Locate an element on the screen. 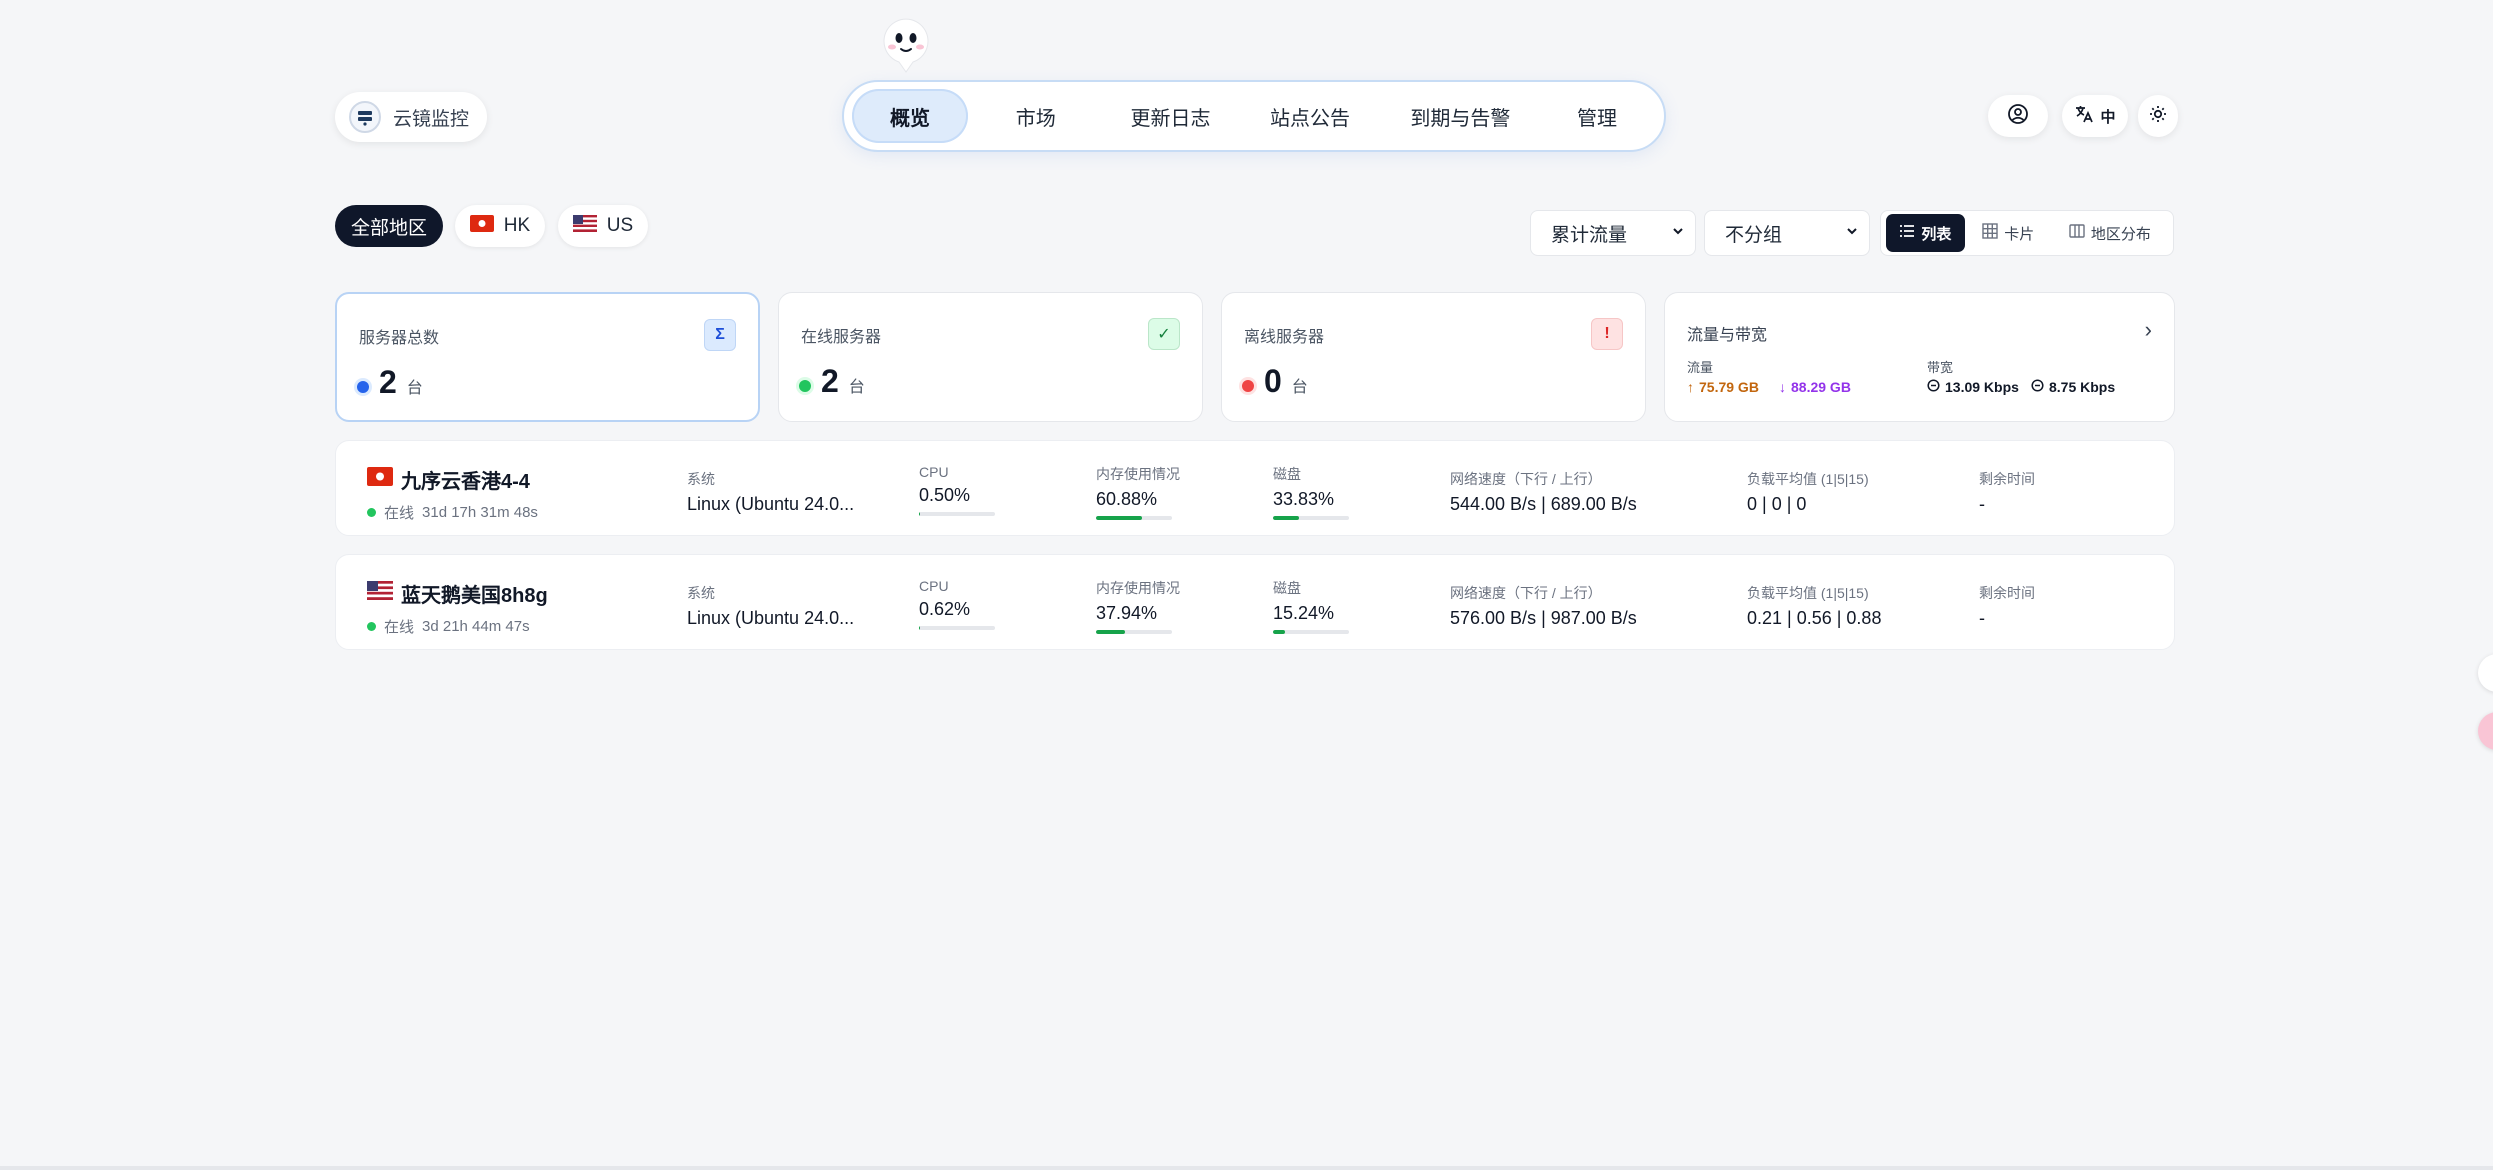 The height and width of the screenshot is (1170, 2493). load-value: 0 | 0 | 0 is located at coordinates (1777, 504).